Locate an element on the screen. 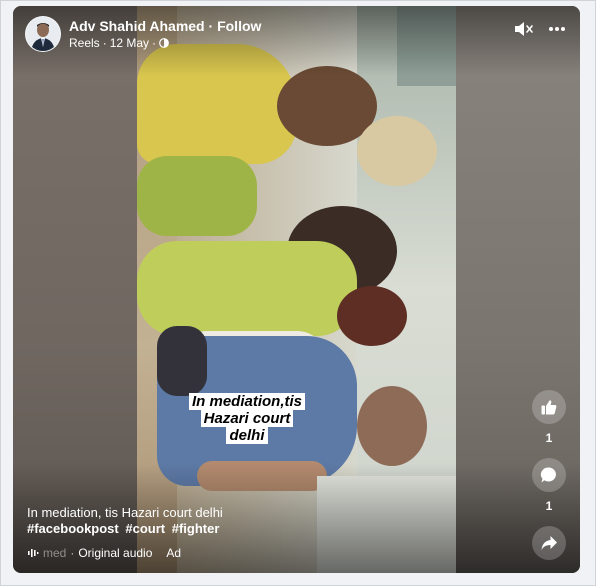  audio-info: med · Original audio Ad is located at coordinates (104, 553).